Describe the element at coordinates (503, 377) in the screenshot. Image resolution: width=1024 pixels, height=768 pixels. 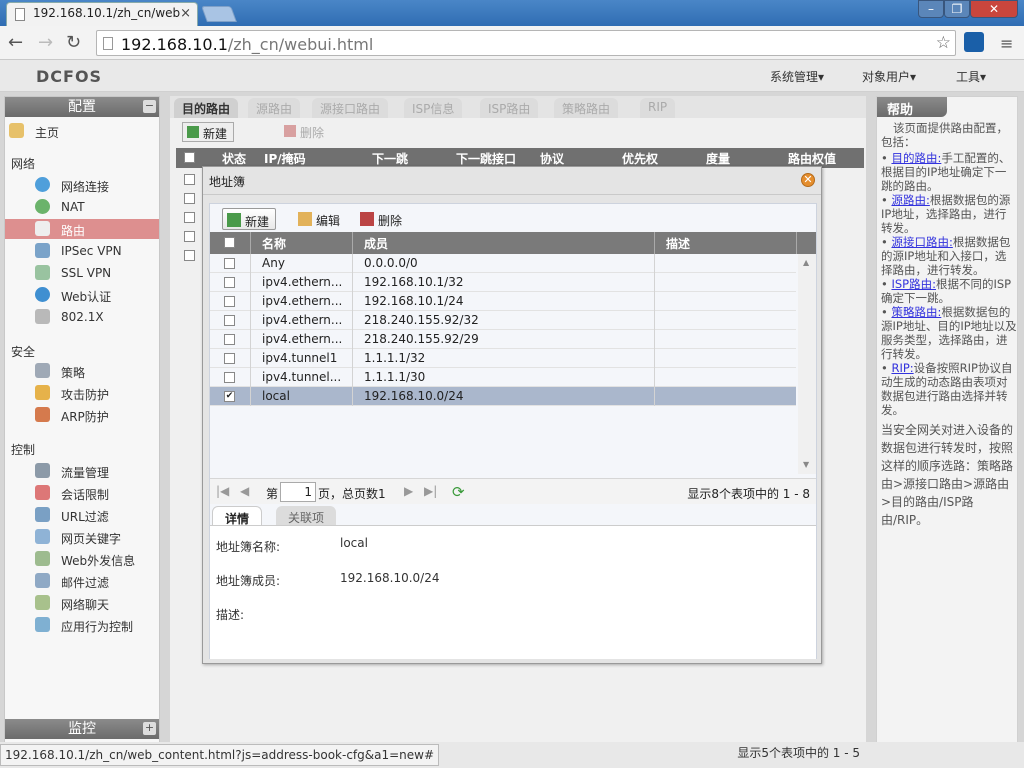
I see `table-row: ipv4.tunnel... 1.1.1.1/30` at that location.